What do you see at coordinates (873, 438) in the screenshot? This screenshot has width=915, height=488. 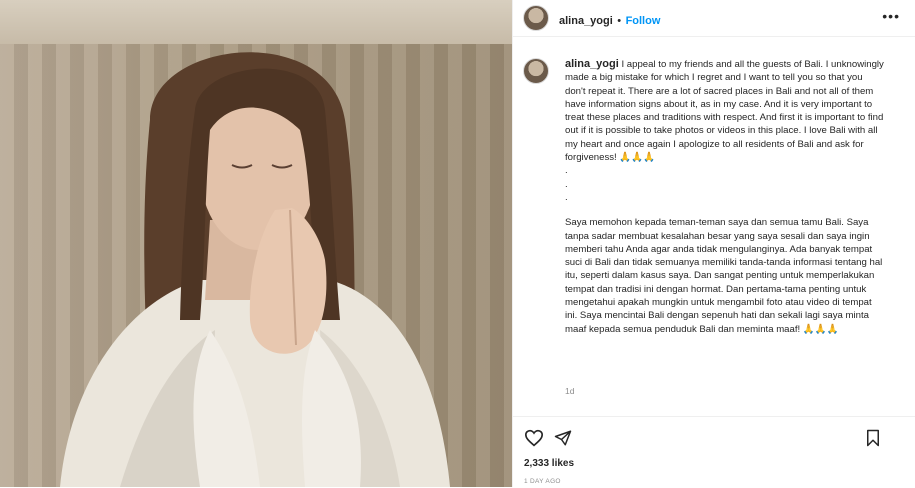 I see `bookmark-icon` at bounding box center [873, 438].